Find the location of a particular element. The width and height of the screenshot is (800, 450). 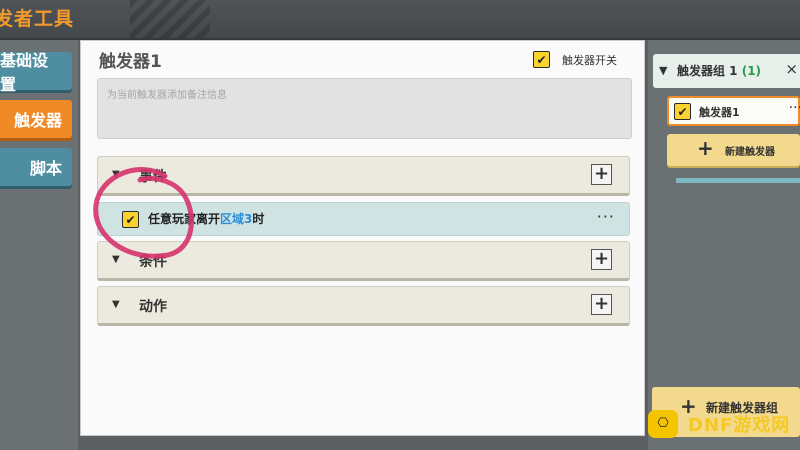

add-action-button: + is located at coordinates (601, 304).